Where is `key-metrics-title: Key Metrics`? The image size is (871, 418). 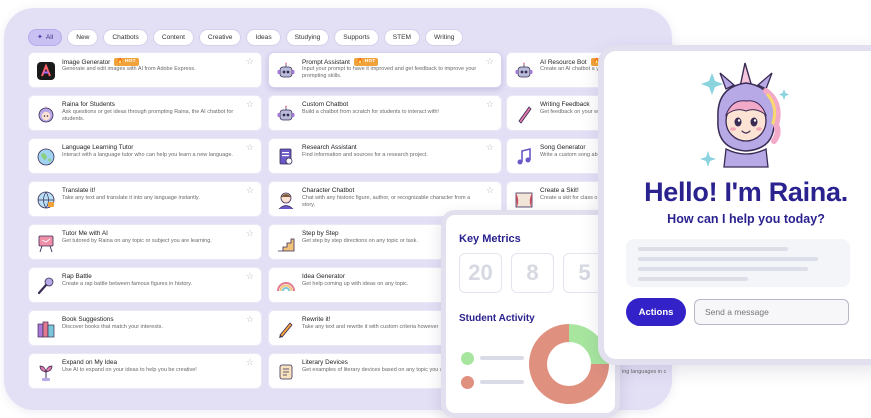 key-metrics-title: Key Metrics is located at coordinates (490, 239).